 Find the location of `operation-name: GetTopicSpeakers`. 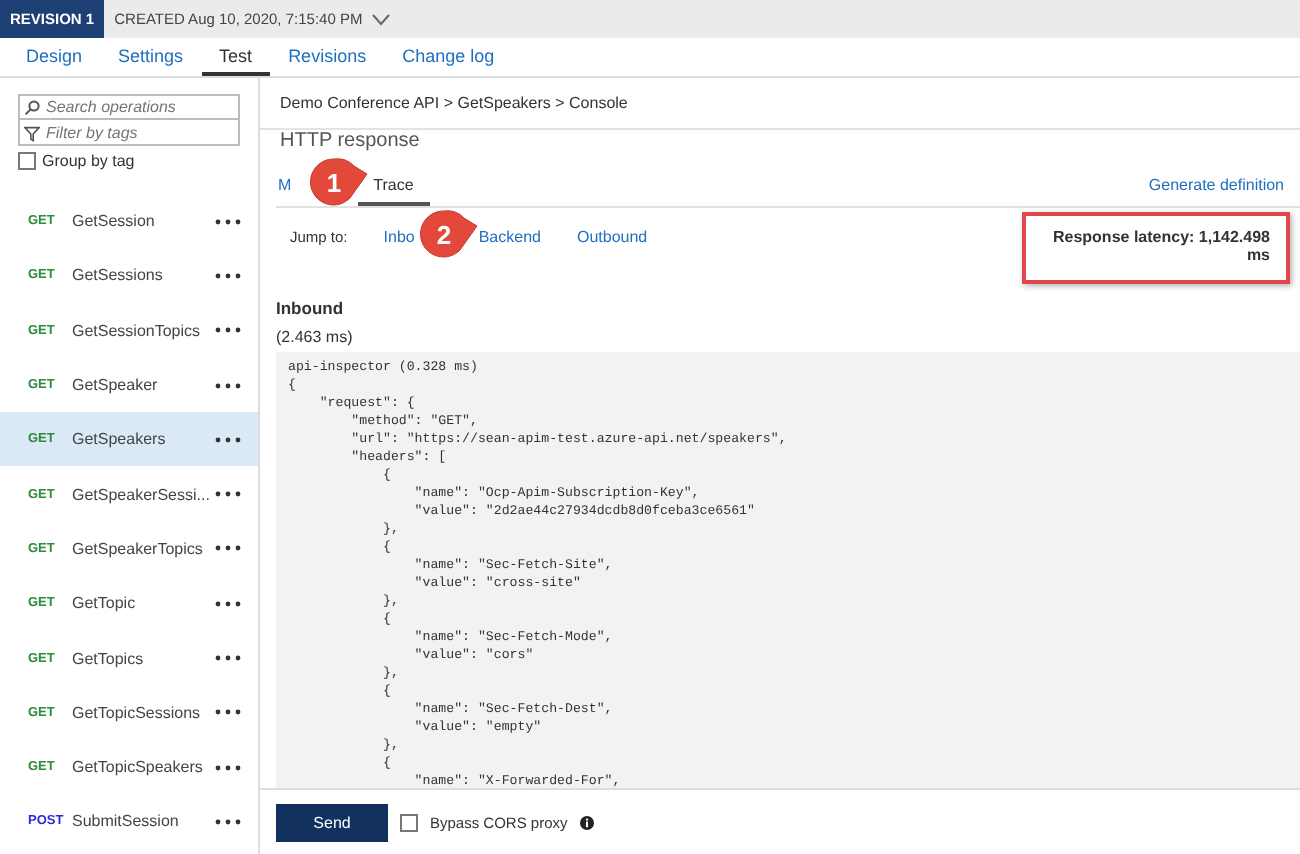

operation-name: GetTopicSpeakers is located at coordinates (138, 767).